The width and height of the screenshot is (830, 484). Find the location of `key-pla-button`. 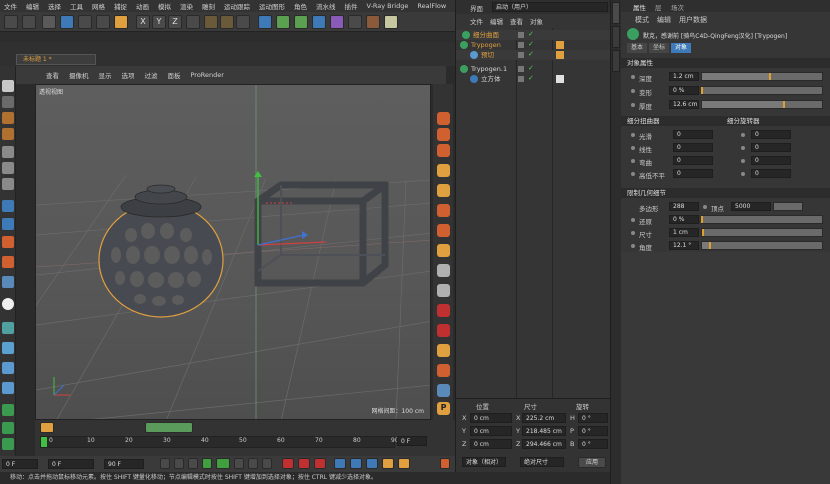

key-pla-button is located at coordinates (404, 463).